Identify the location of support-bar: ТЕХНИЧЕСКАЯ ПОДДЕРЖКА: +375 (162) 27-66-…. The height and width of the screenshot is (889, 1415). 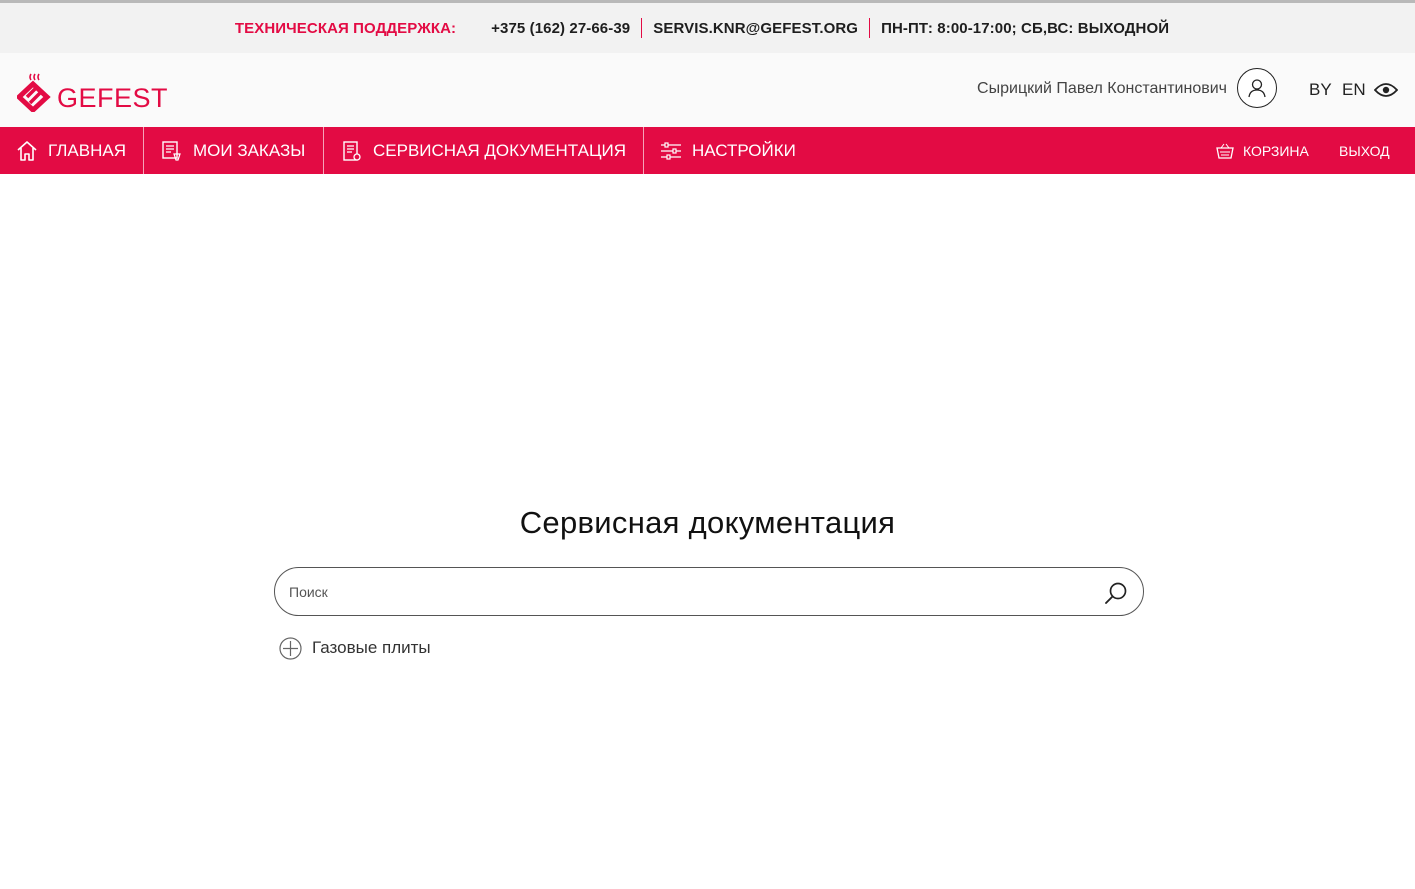
(707, 28).